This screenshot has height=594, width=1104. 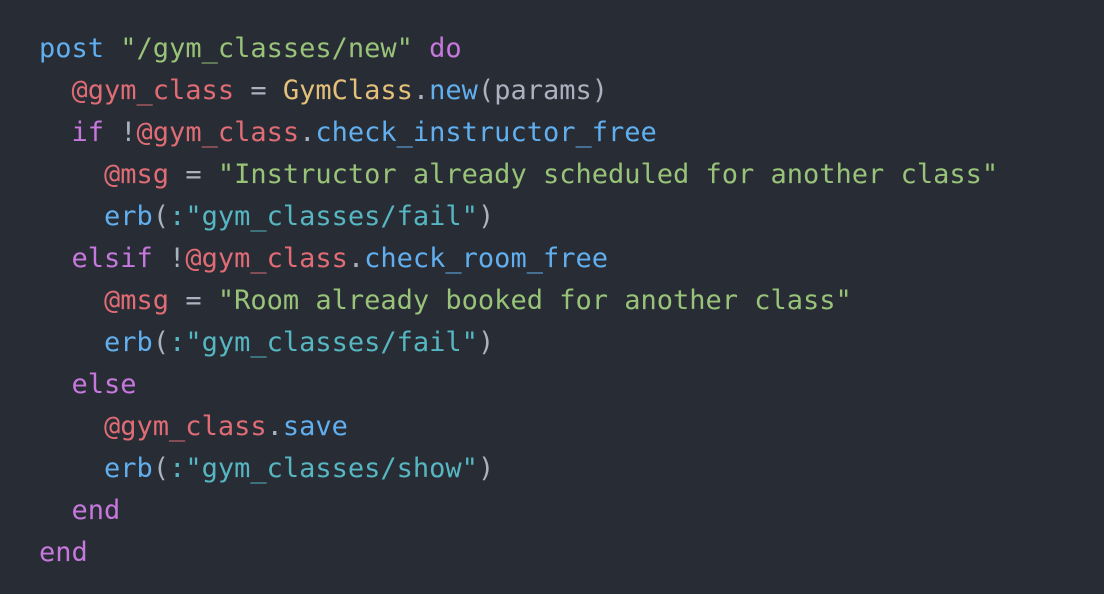 I want to click on string-literal-token: "/gym_classes/new", so click(x=266, y=48).